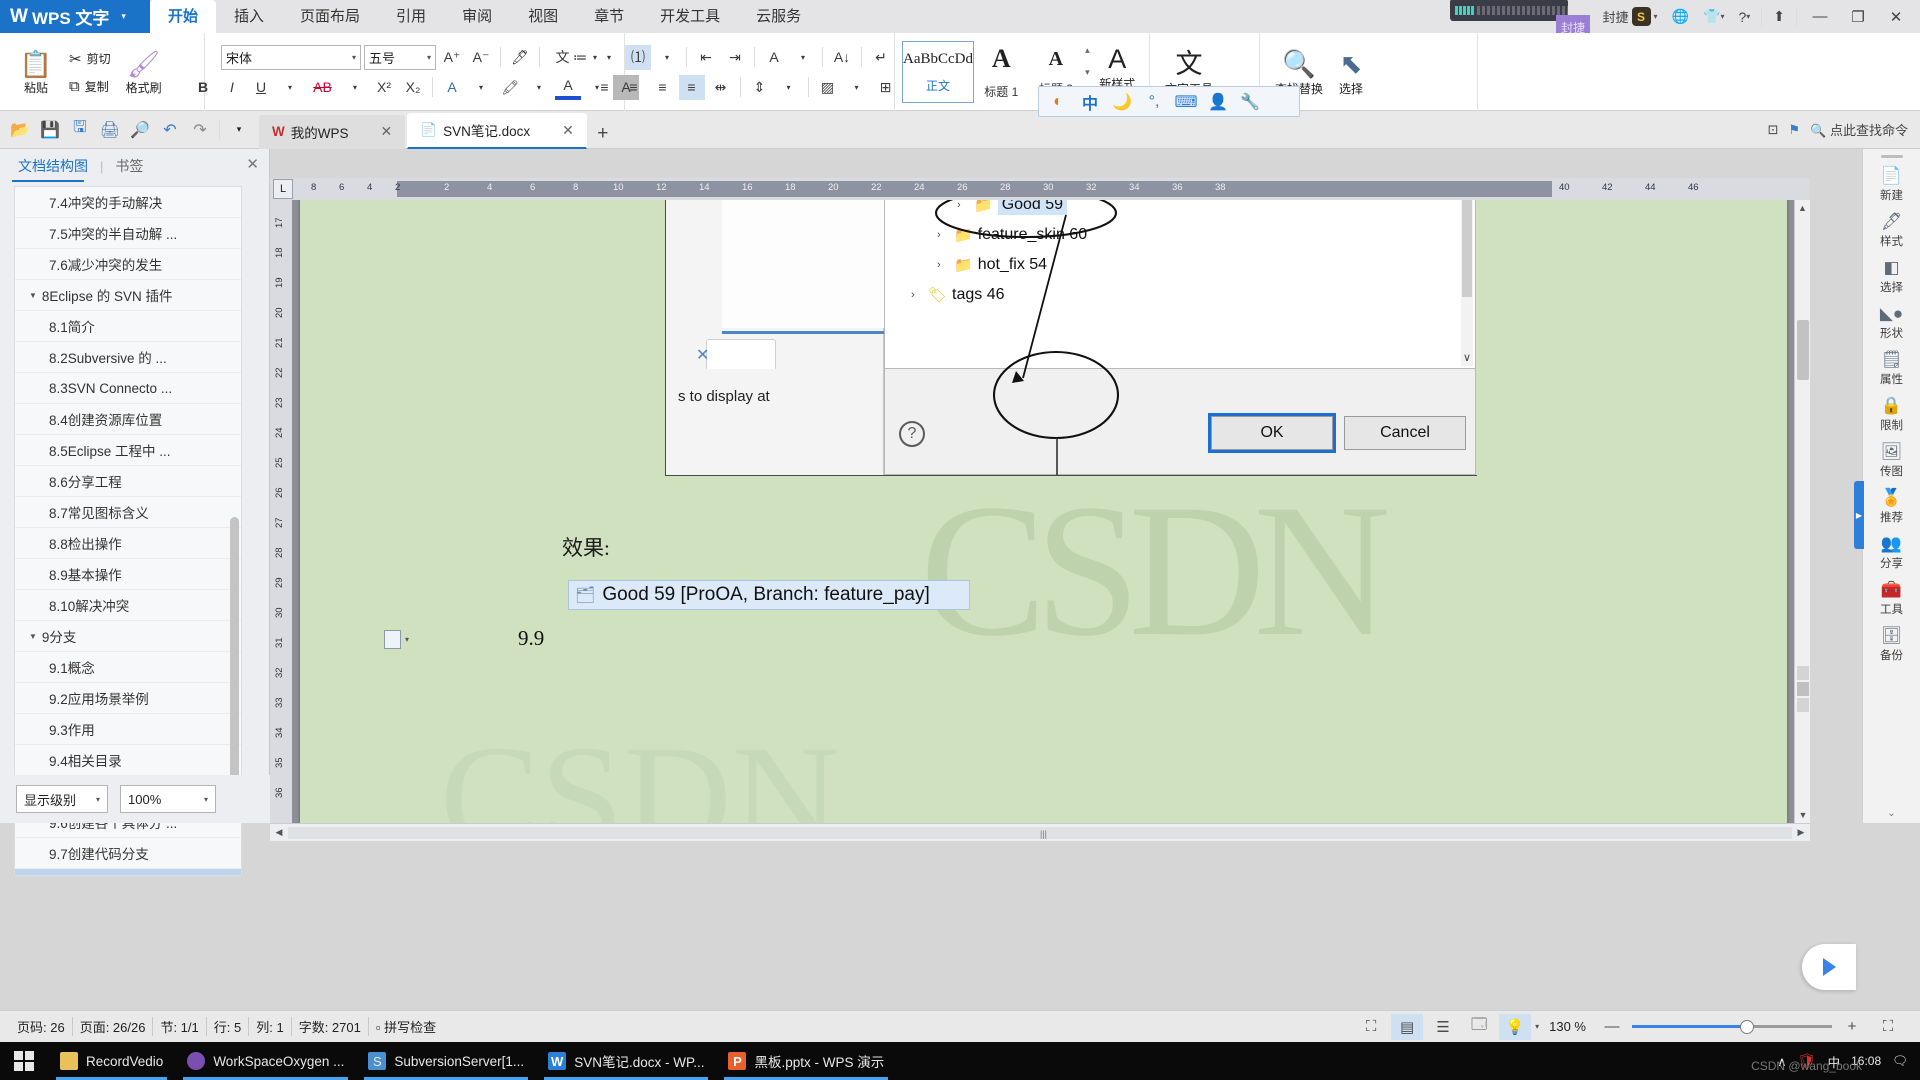 This screenshot has height=1080, width=1920. What do you see at coordinates (568, 87) in the screenshot?
I see `font-color-button: A` at bounding box center [568, 87].